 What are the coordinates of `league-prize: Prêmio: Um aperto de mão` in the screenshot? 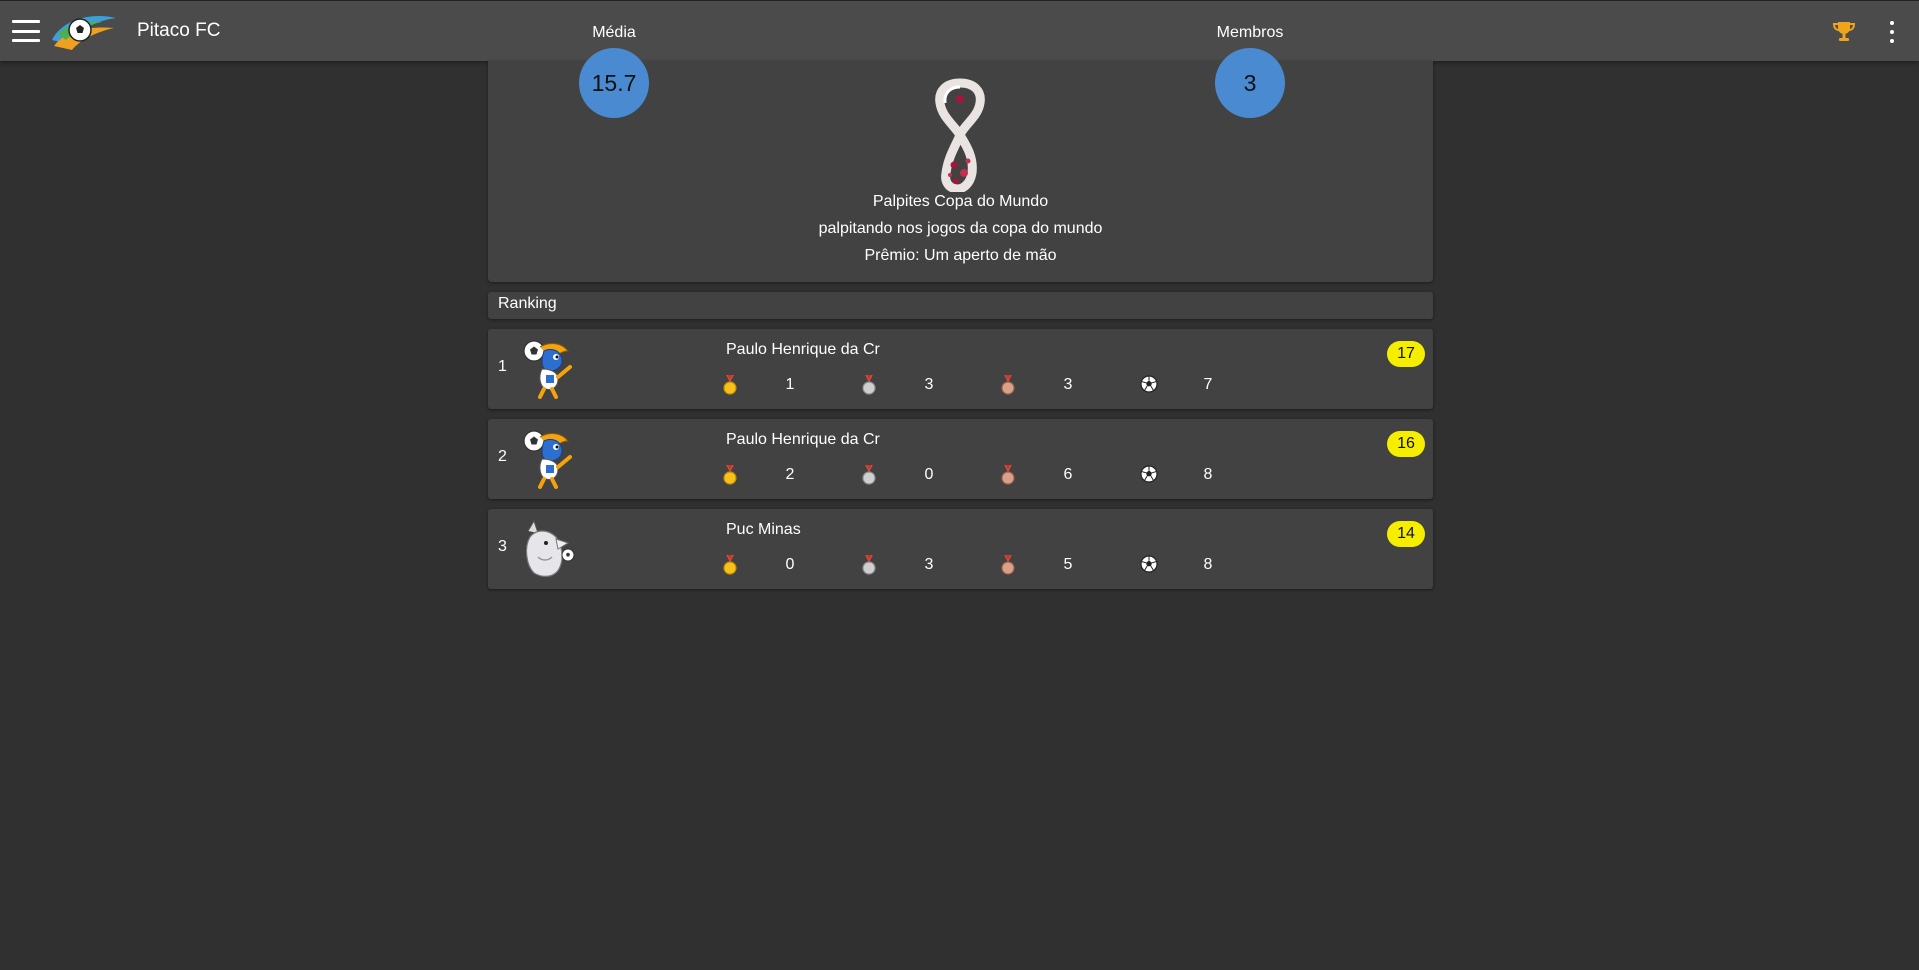 It's located at (960, 255).